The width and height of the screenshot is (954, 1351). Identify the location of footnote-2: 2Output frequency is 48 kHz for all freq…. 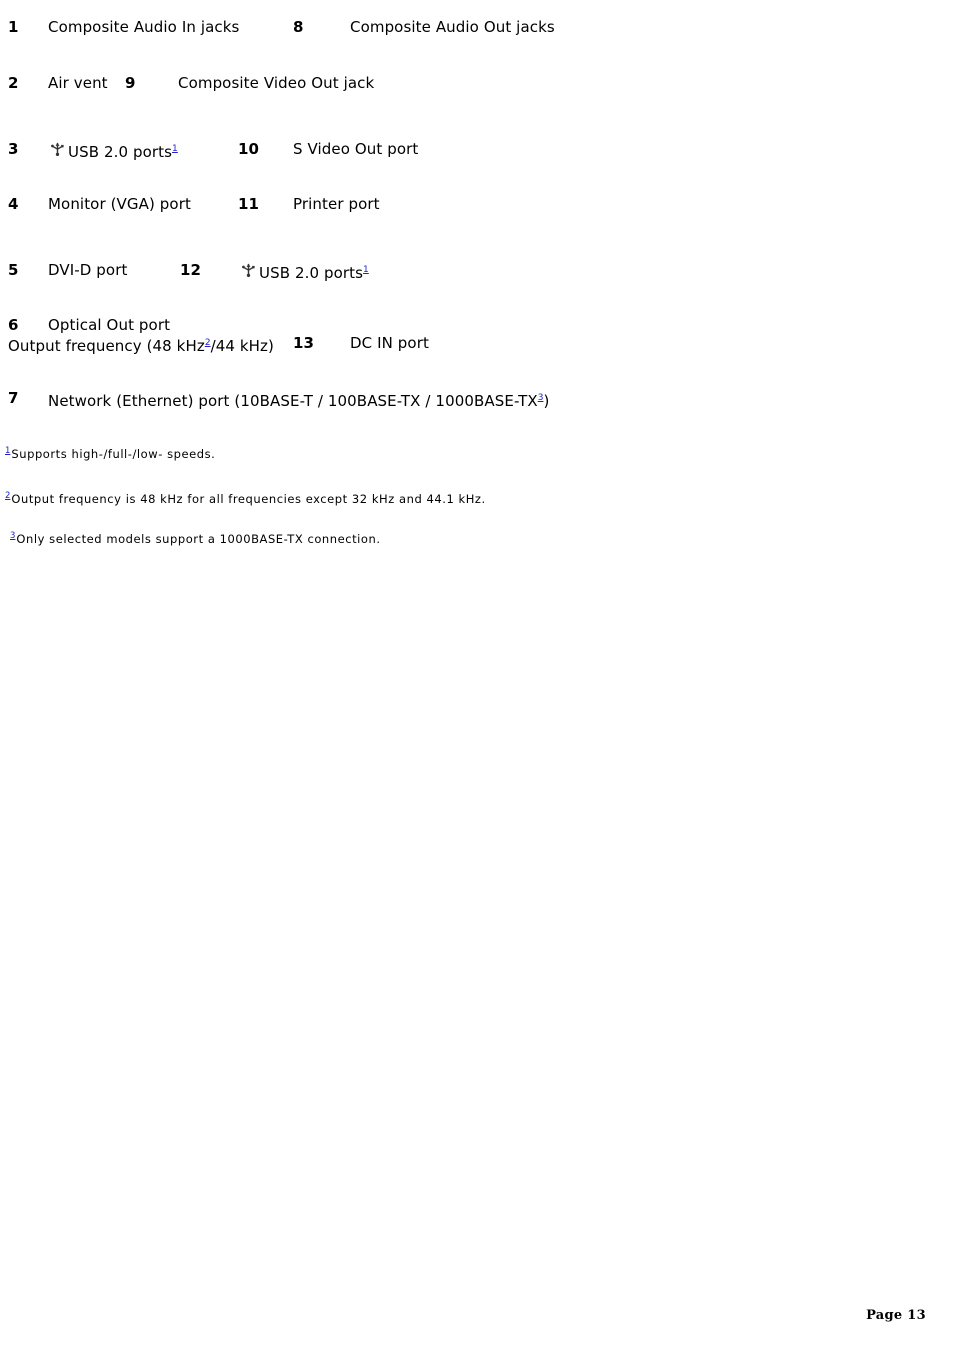
(245, 497).